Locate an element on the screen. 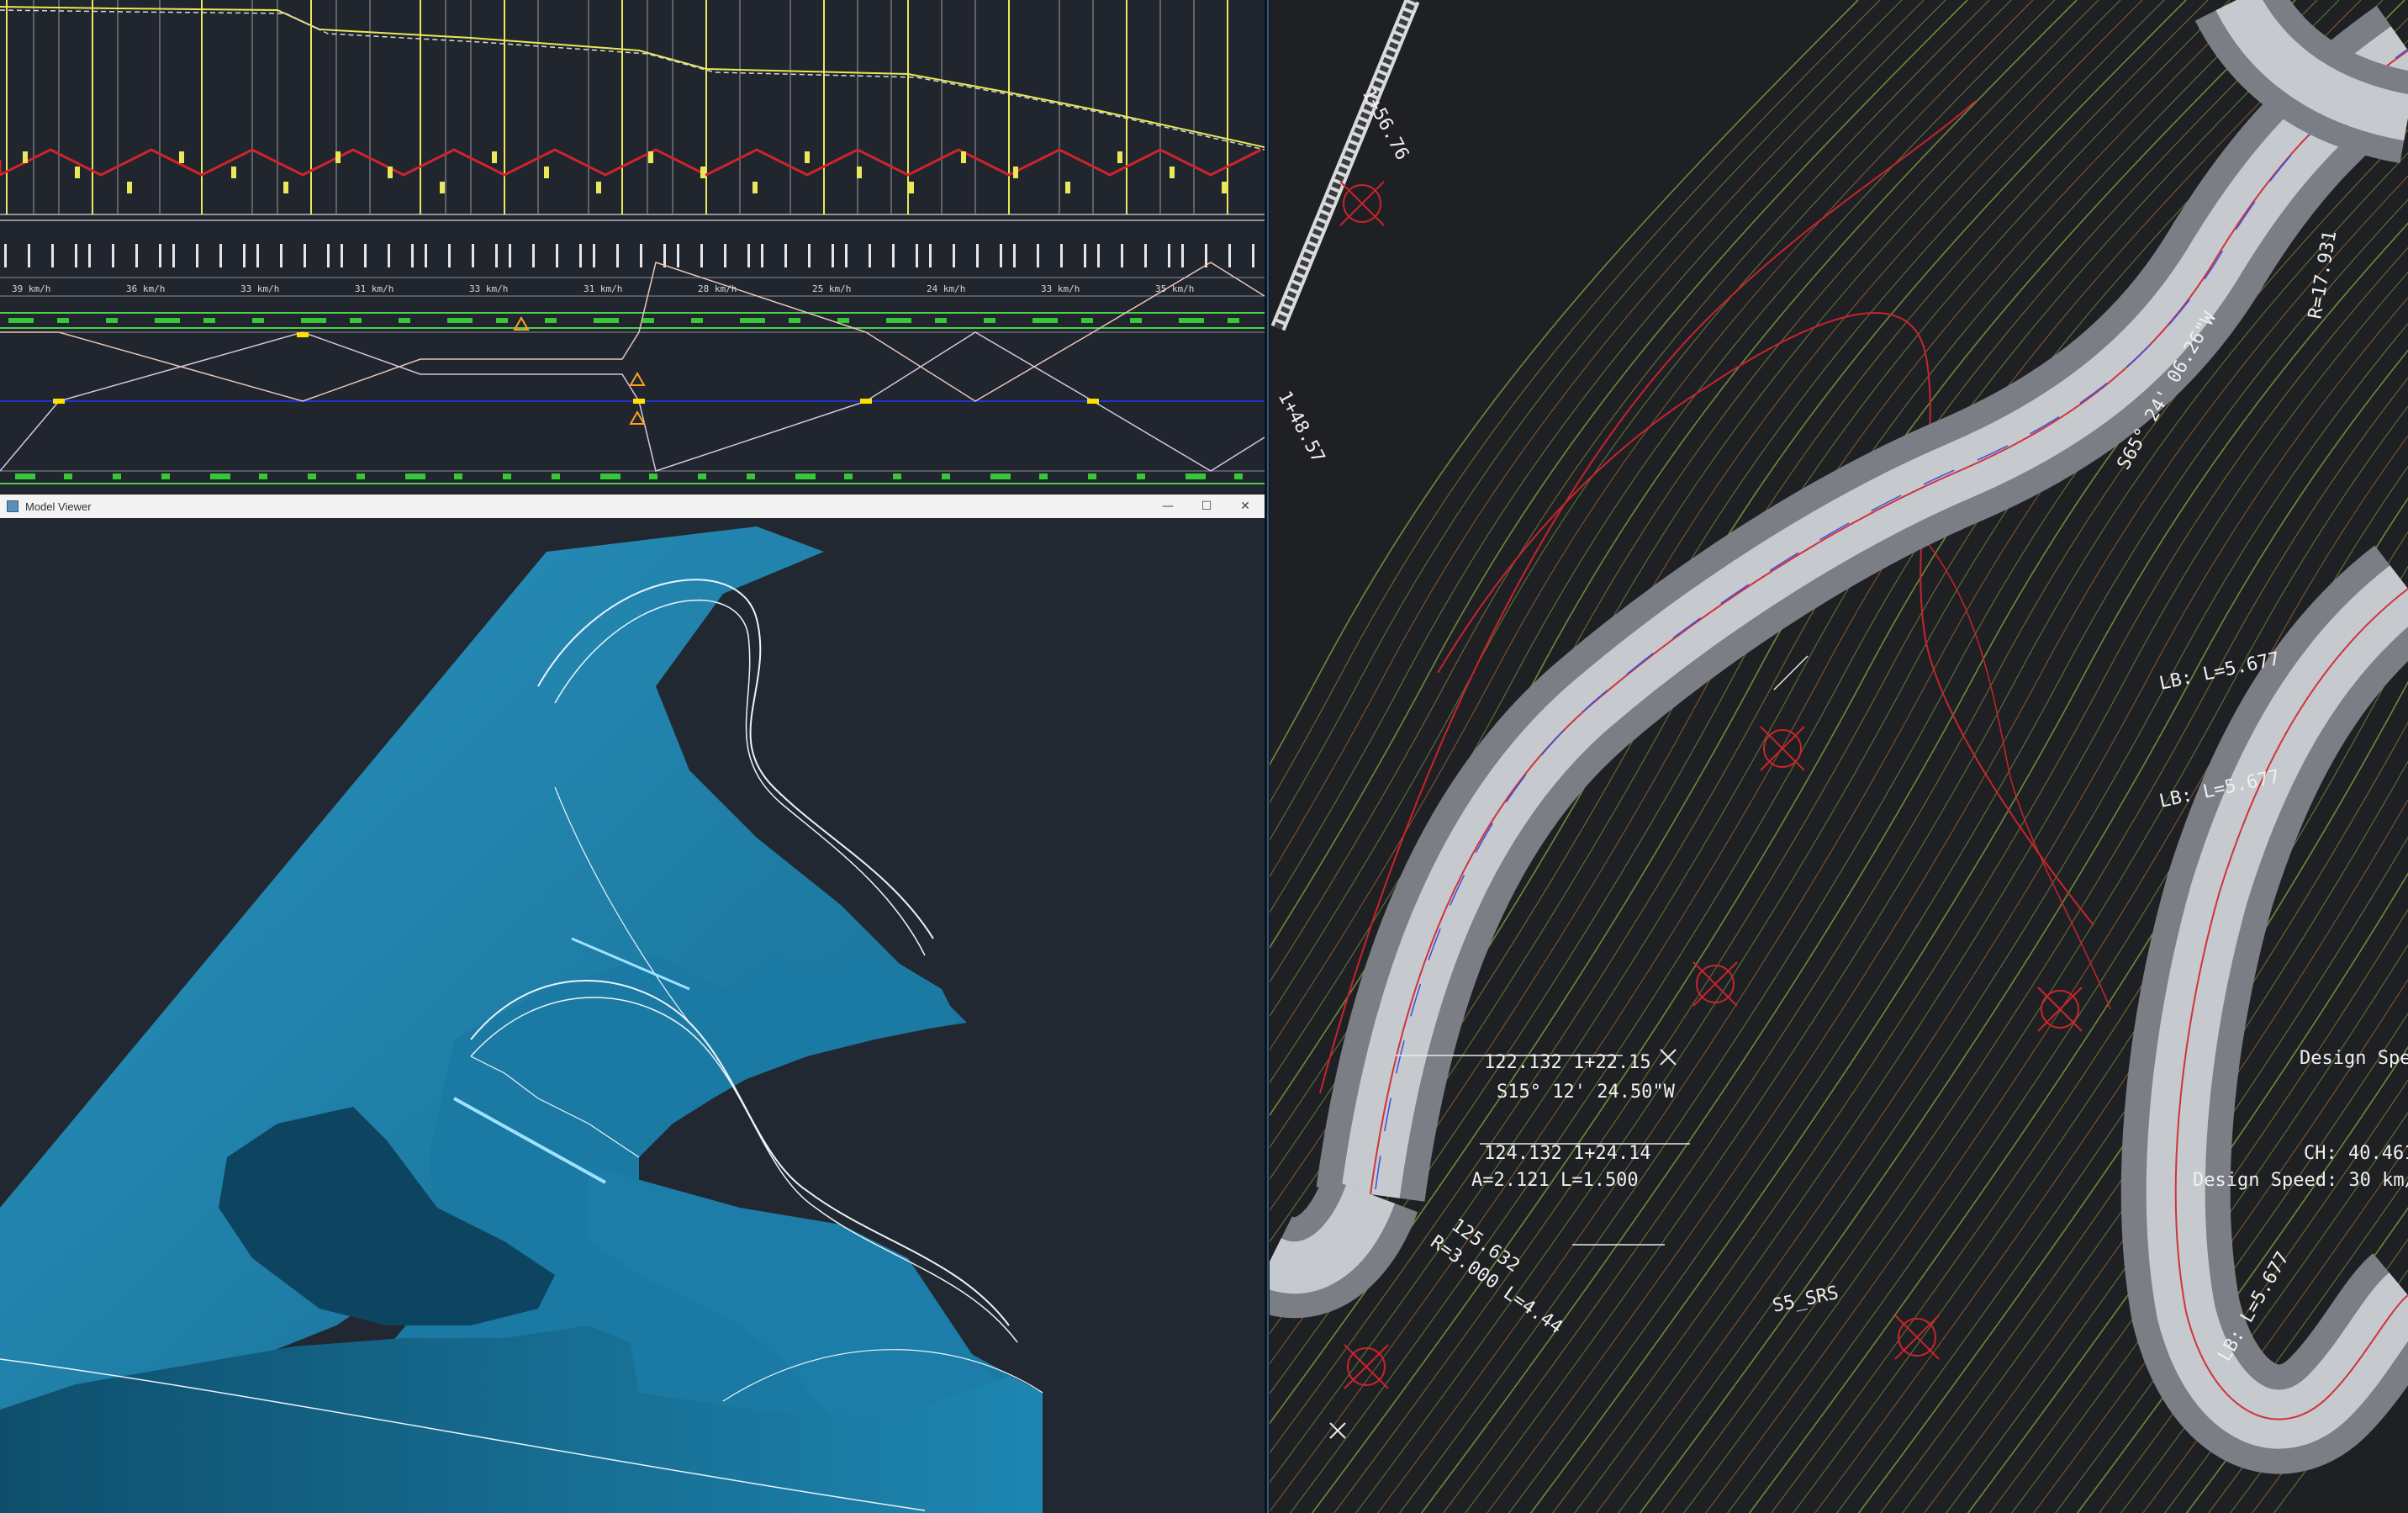 This screenshot has width=2408, height=1513. design-speed-value-label: Design Speed: 30 km/h is located at coordinates (2301, 1180).